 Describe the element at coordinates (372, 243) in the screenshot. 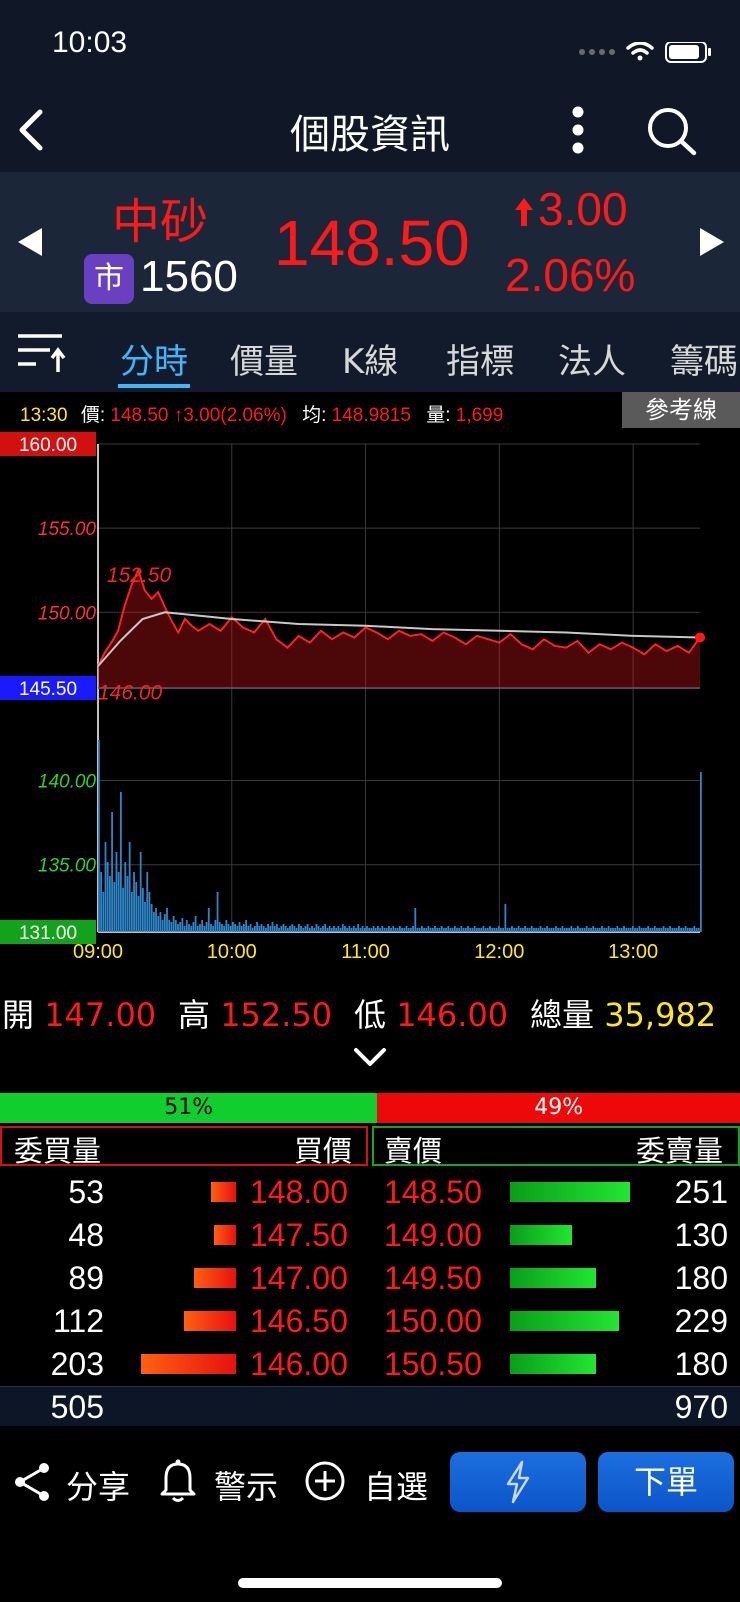

I see `stock-price: 148.50` at that location.